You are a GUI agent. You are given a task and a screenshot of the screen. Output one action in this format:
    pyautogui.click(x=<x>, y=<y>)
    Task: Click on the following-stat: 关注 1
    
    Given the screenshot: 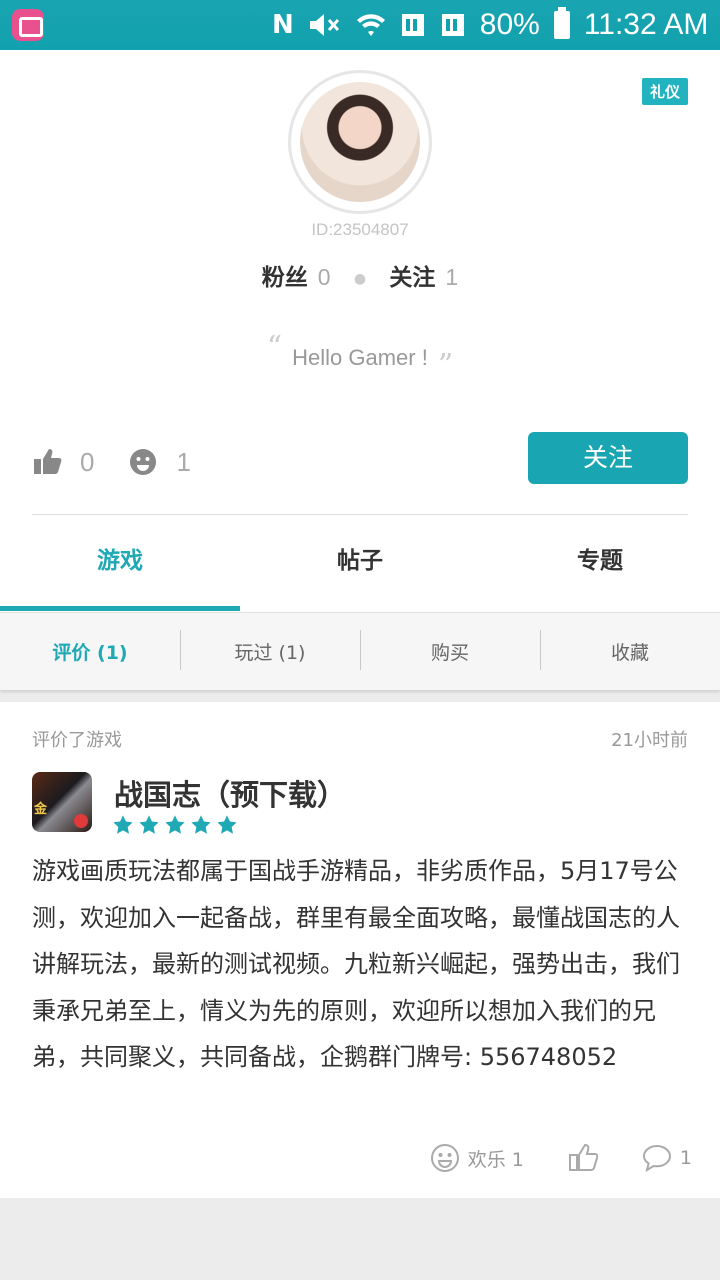 What is the action you would take?
    pyautogui.click(x=424, y=277)
    